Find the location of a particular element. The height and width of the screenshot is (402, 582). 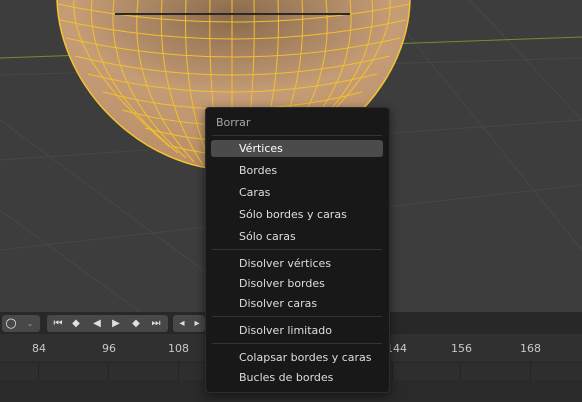

menu-item-faces: Caras is located at coordinates (297, 192).